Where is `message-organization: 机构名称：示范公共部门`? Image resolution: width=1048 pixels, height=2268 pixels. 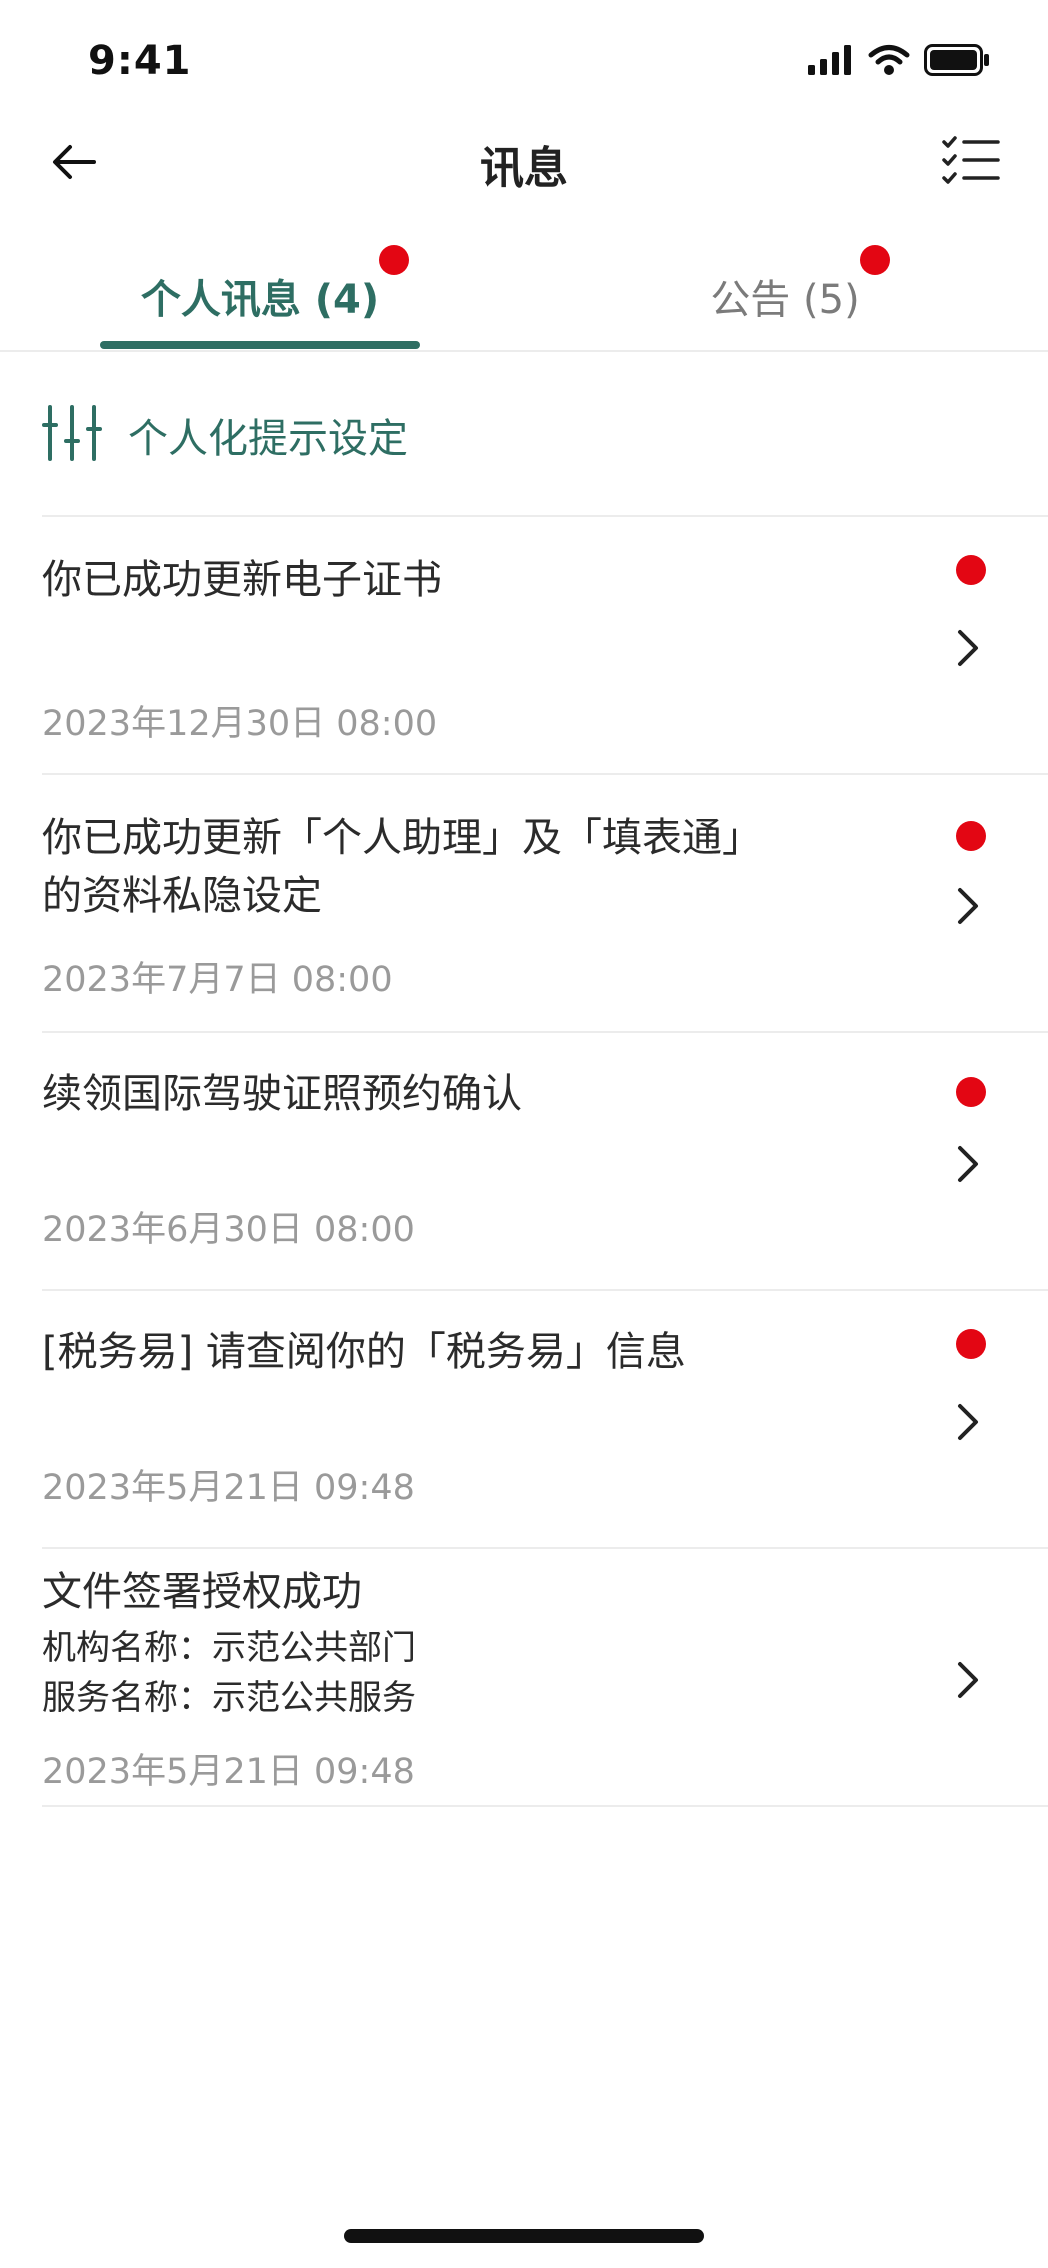
message-organization: 机构名称：示范公共部门 is located at coordinates (229, 1648).